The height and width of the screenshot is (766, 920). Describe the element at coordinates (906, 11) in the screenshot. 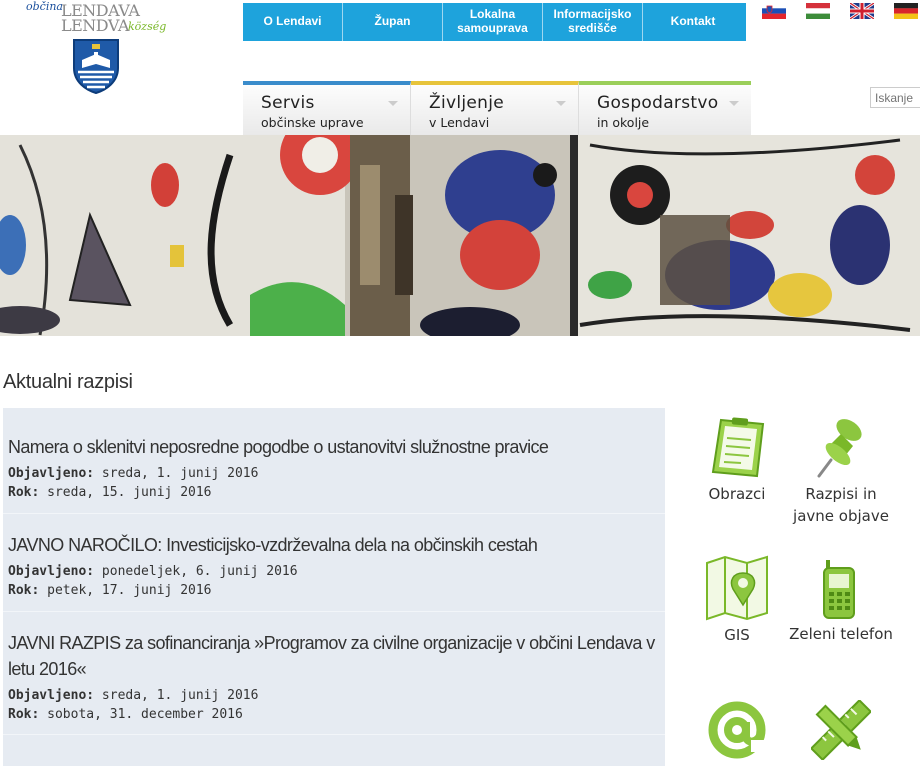

I see `german-flag-icon` at that location.